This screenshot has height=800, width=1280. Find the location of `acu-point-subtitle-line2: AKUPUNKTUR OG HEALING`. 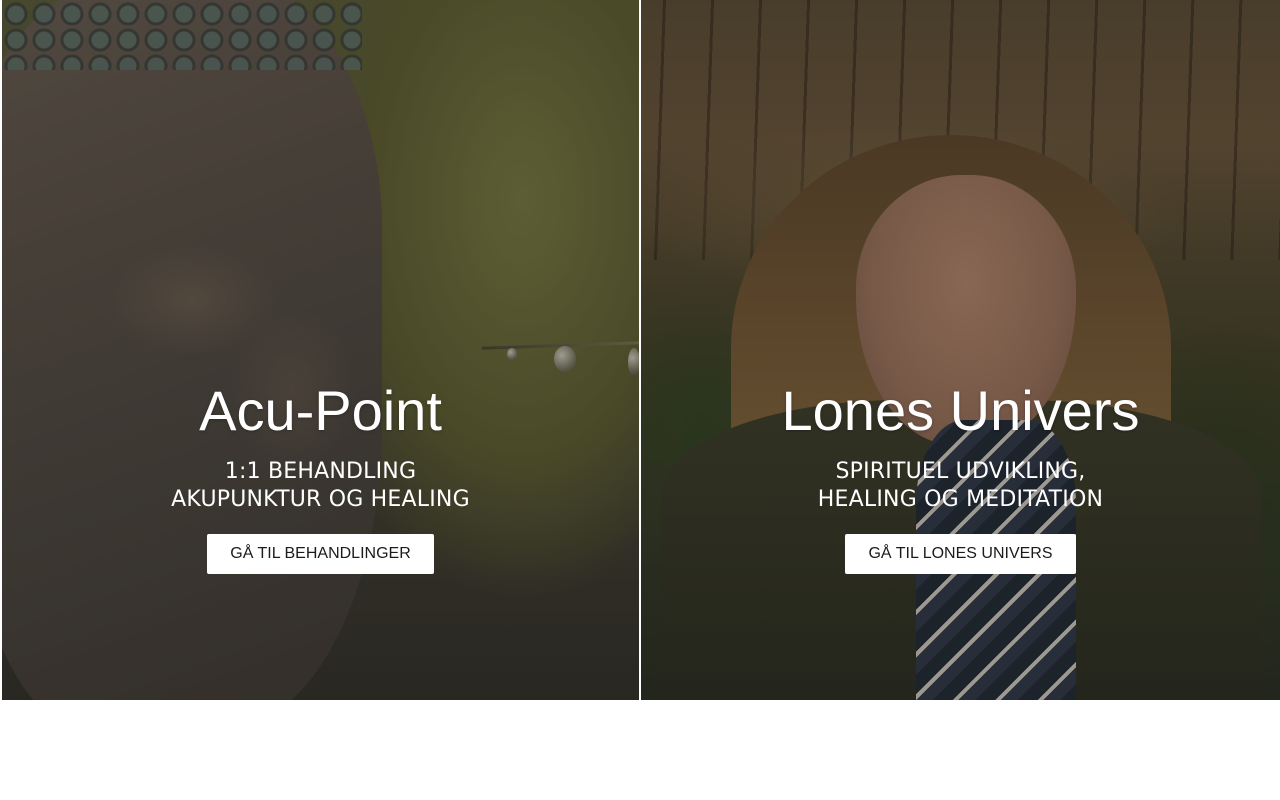

acu-point-subtitle-line2: AKUPUNKTUR OG HEALING is located at coordinates (320, 499).